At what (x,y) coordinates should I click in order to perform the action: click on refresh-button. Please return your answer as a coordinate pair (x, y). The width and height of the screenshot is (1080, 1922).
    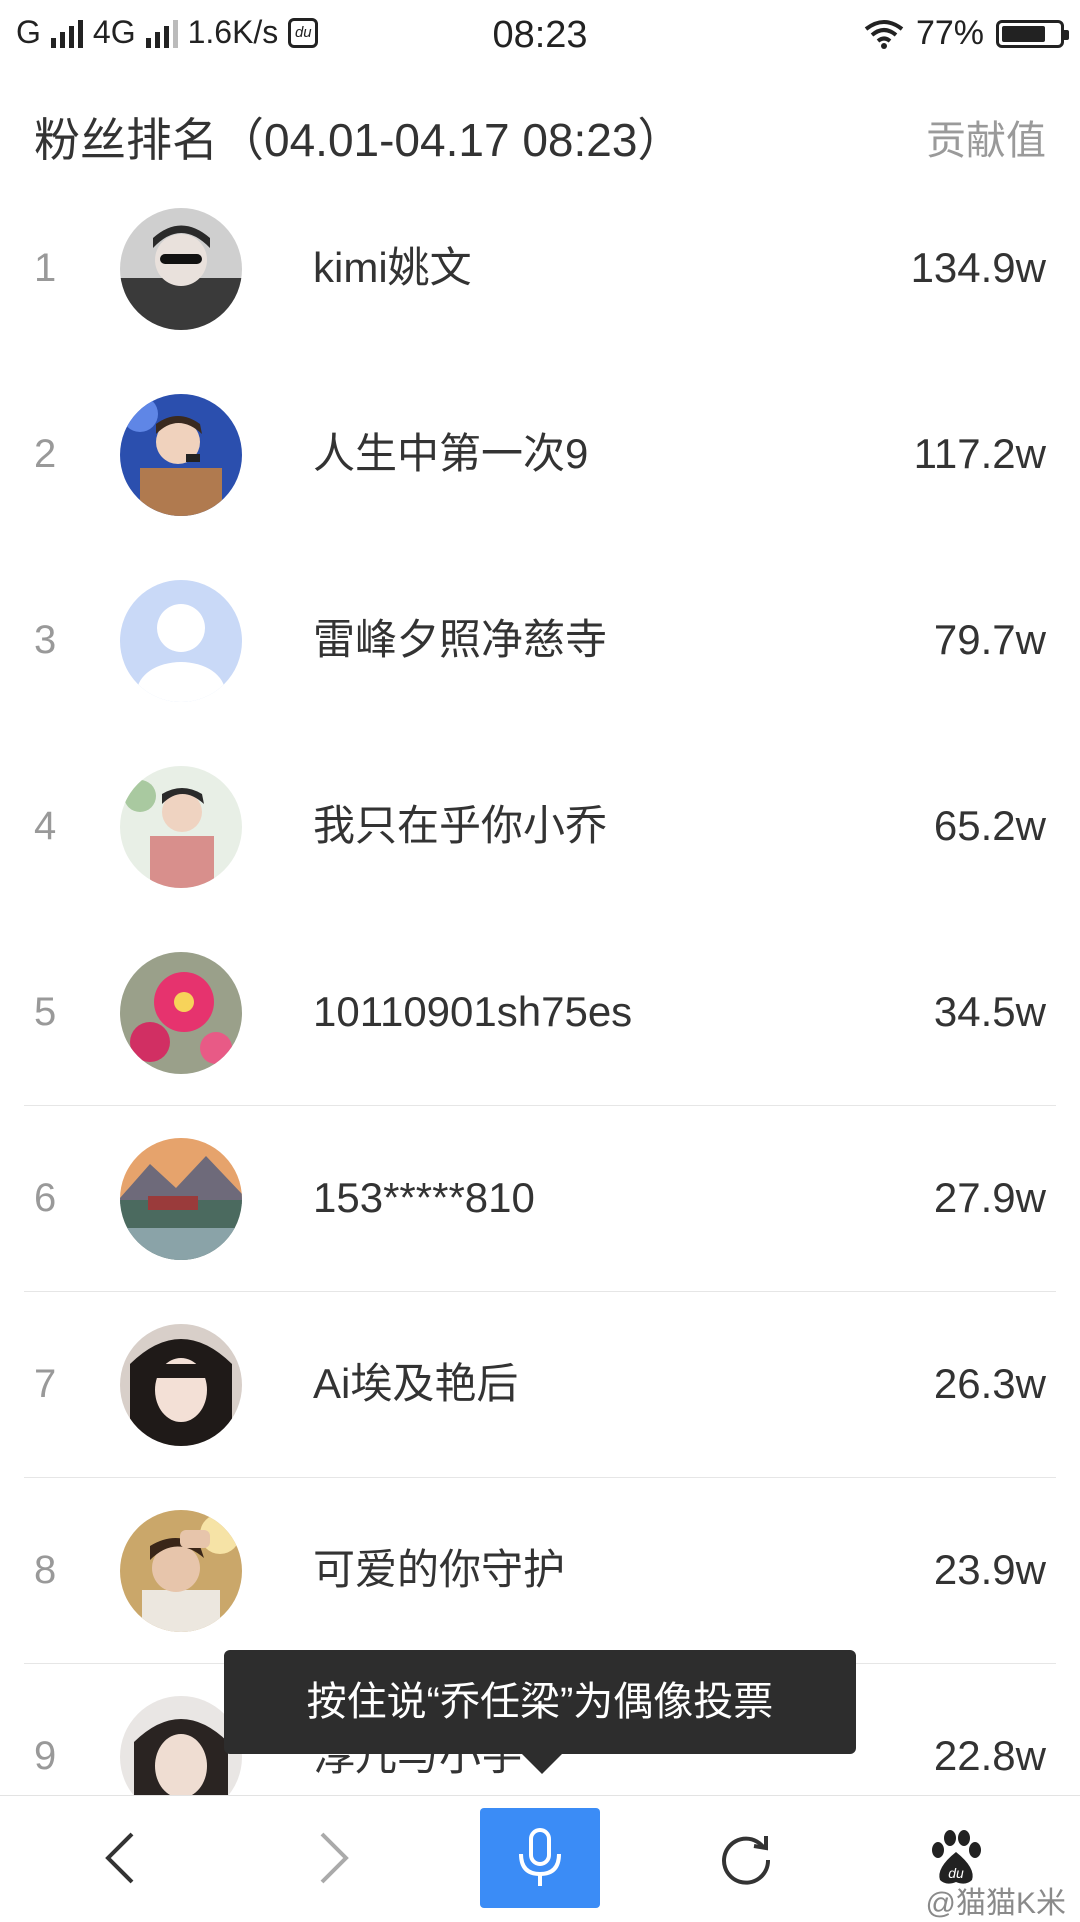
    Looking at the image, I should click on (746, 1858).